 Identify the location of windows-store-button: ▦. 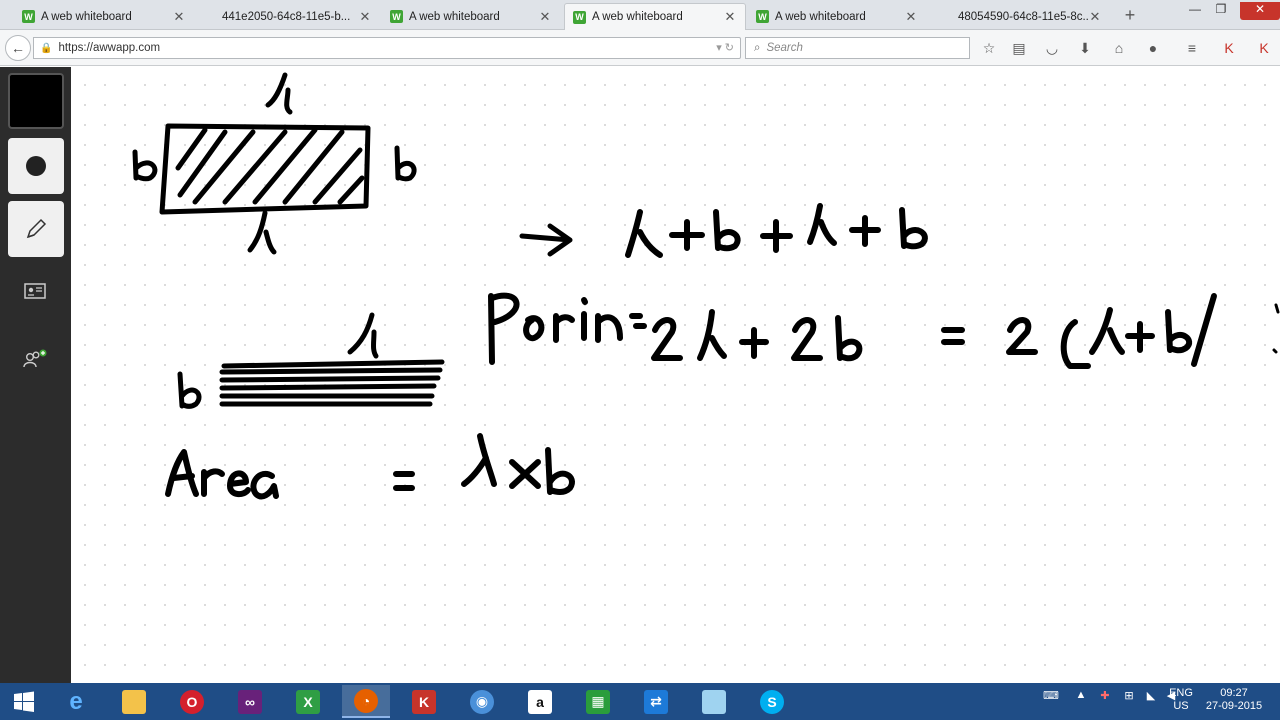
(598, 701).